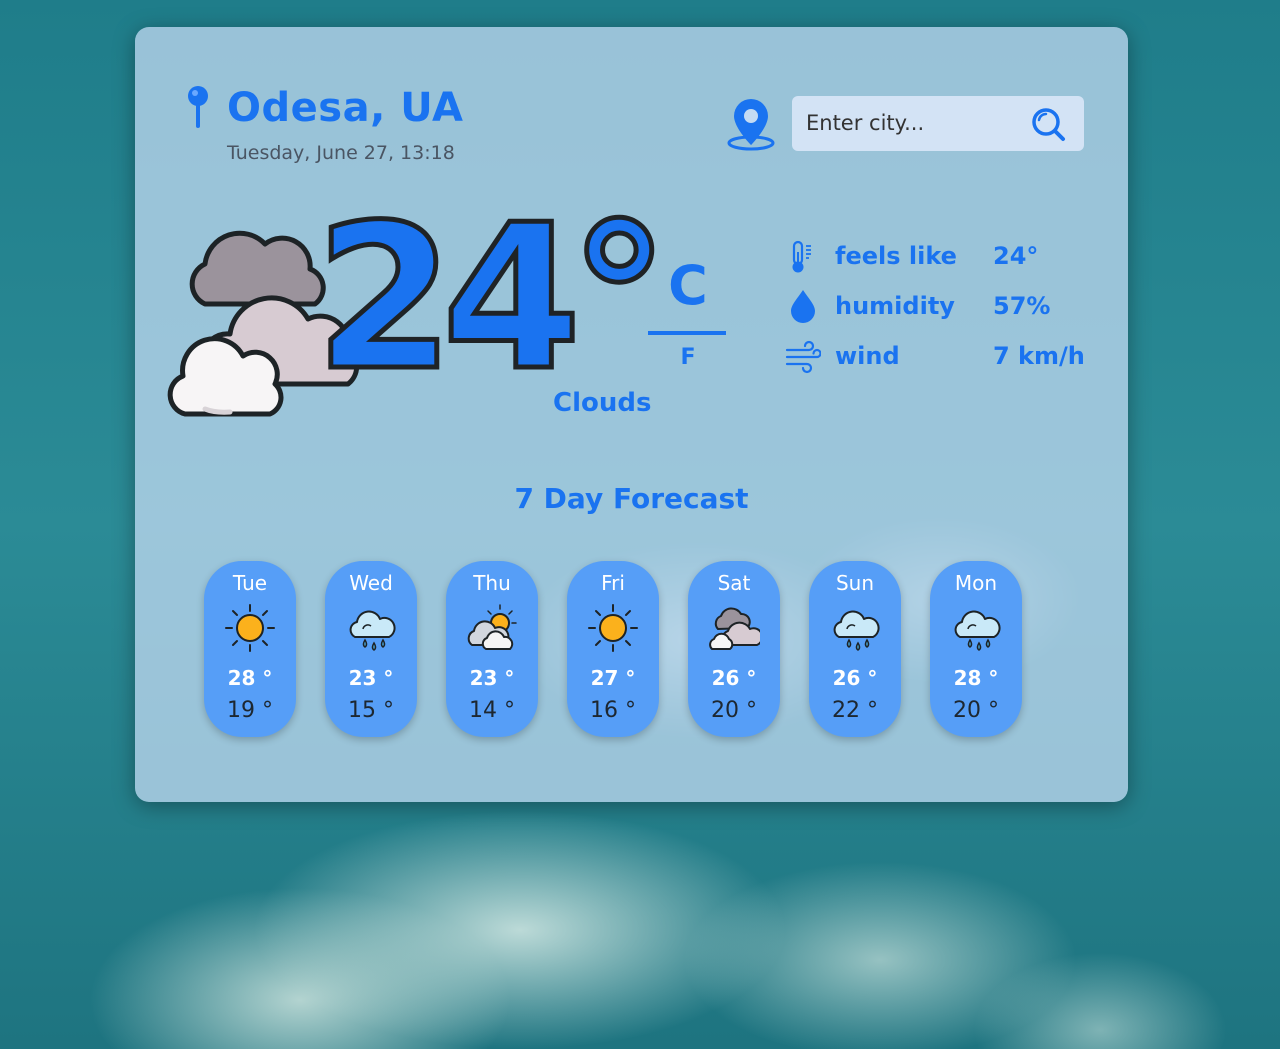  What do you see at coordinates (613, 583) in the screenshot?
I see `day-name: Fri` at bounding box center [613, 583].